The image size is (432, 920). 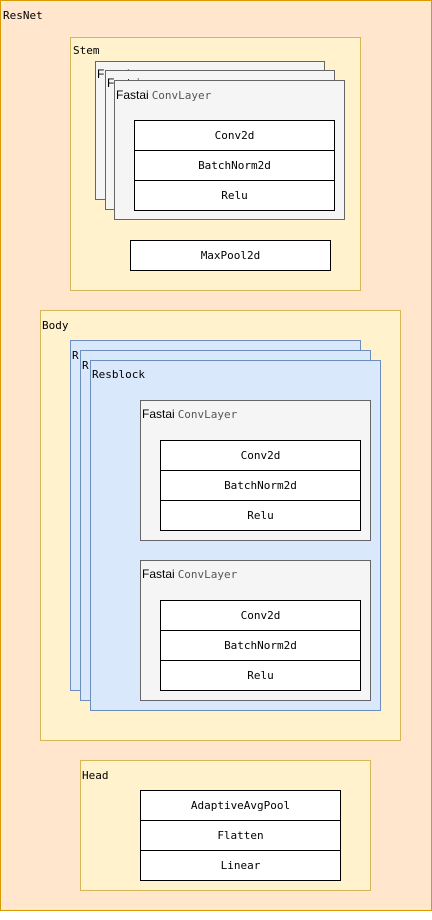 I want to click on stem-convlayer-prefix: Fastai, so click(x=132, y=95).